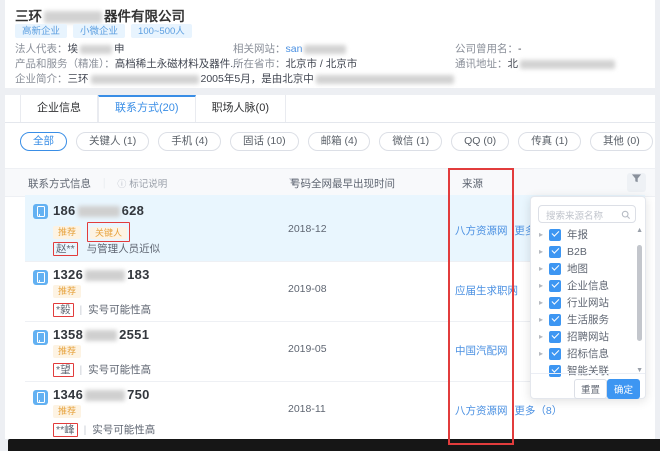  What do you see at coordinates (626, 215) in the screenshot?
I see `search-icon` at bounding box center [626, 215].